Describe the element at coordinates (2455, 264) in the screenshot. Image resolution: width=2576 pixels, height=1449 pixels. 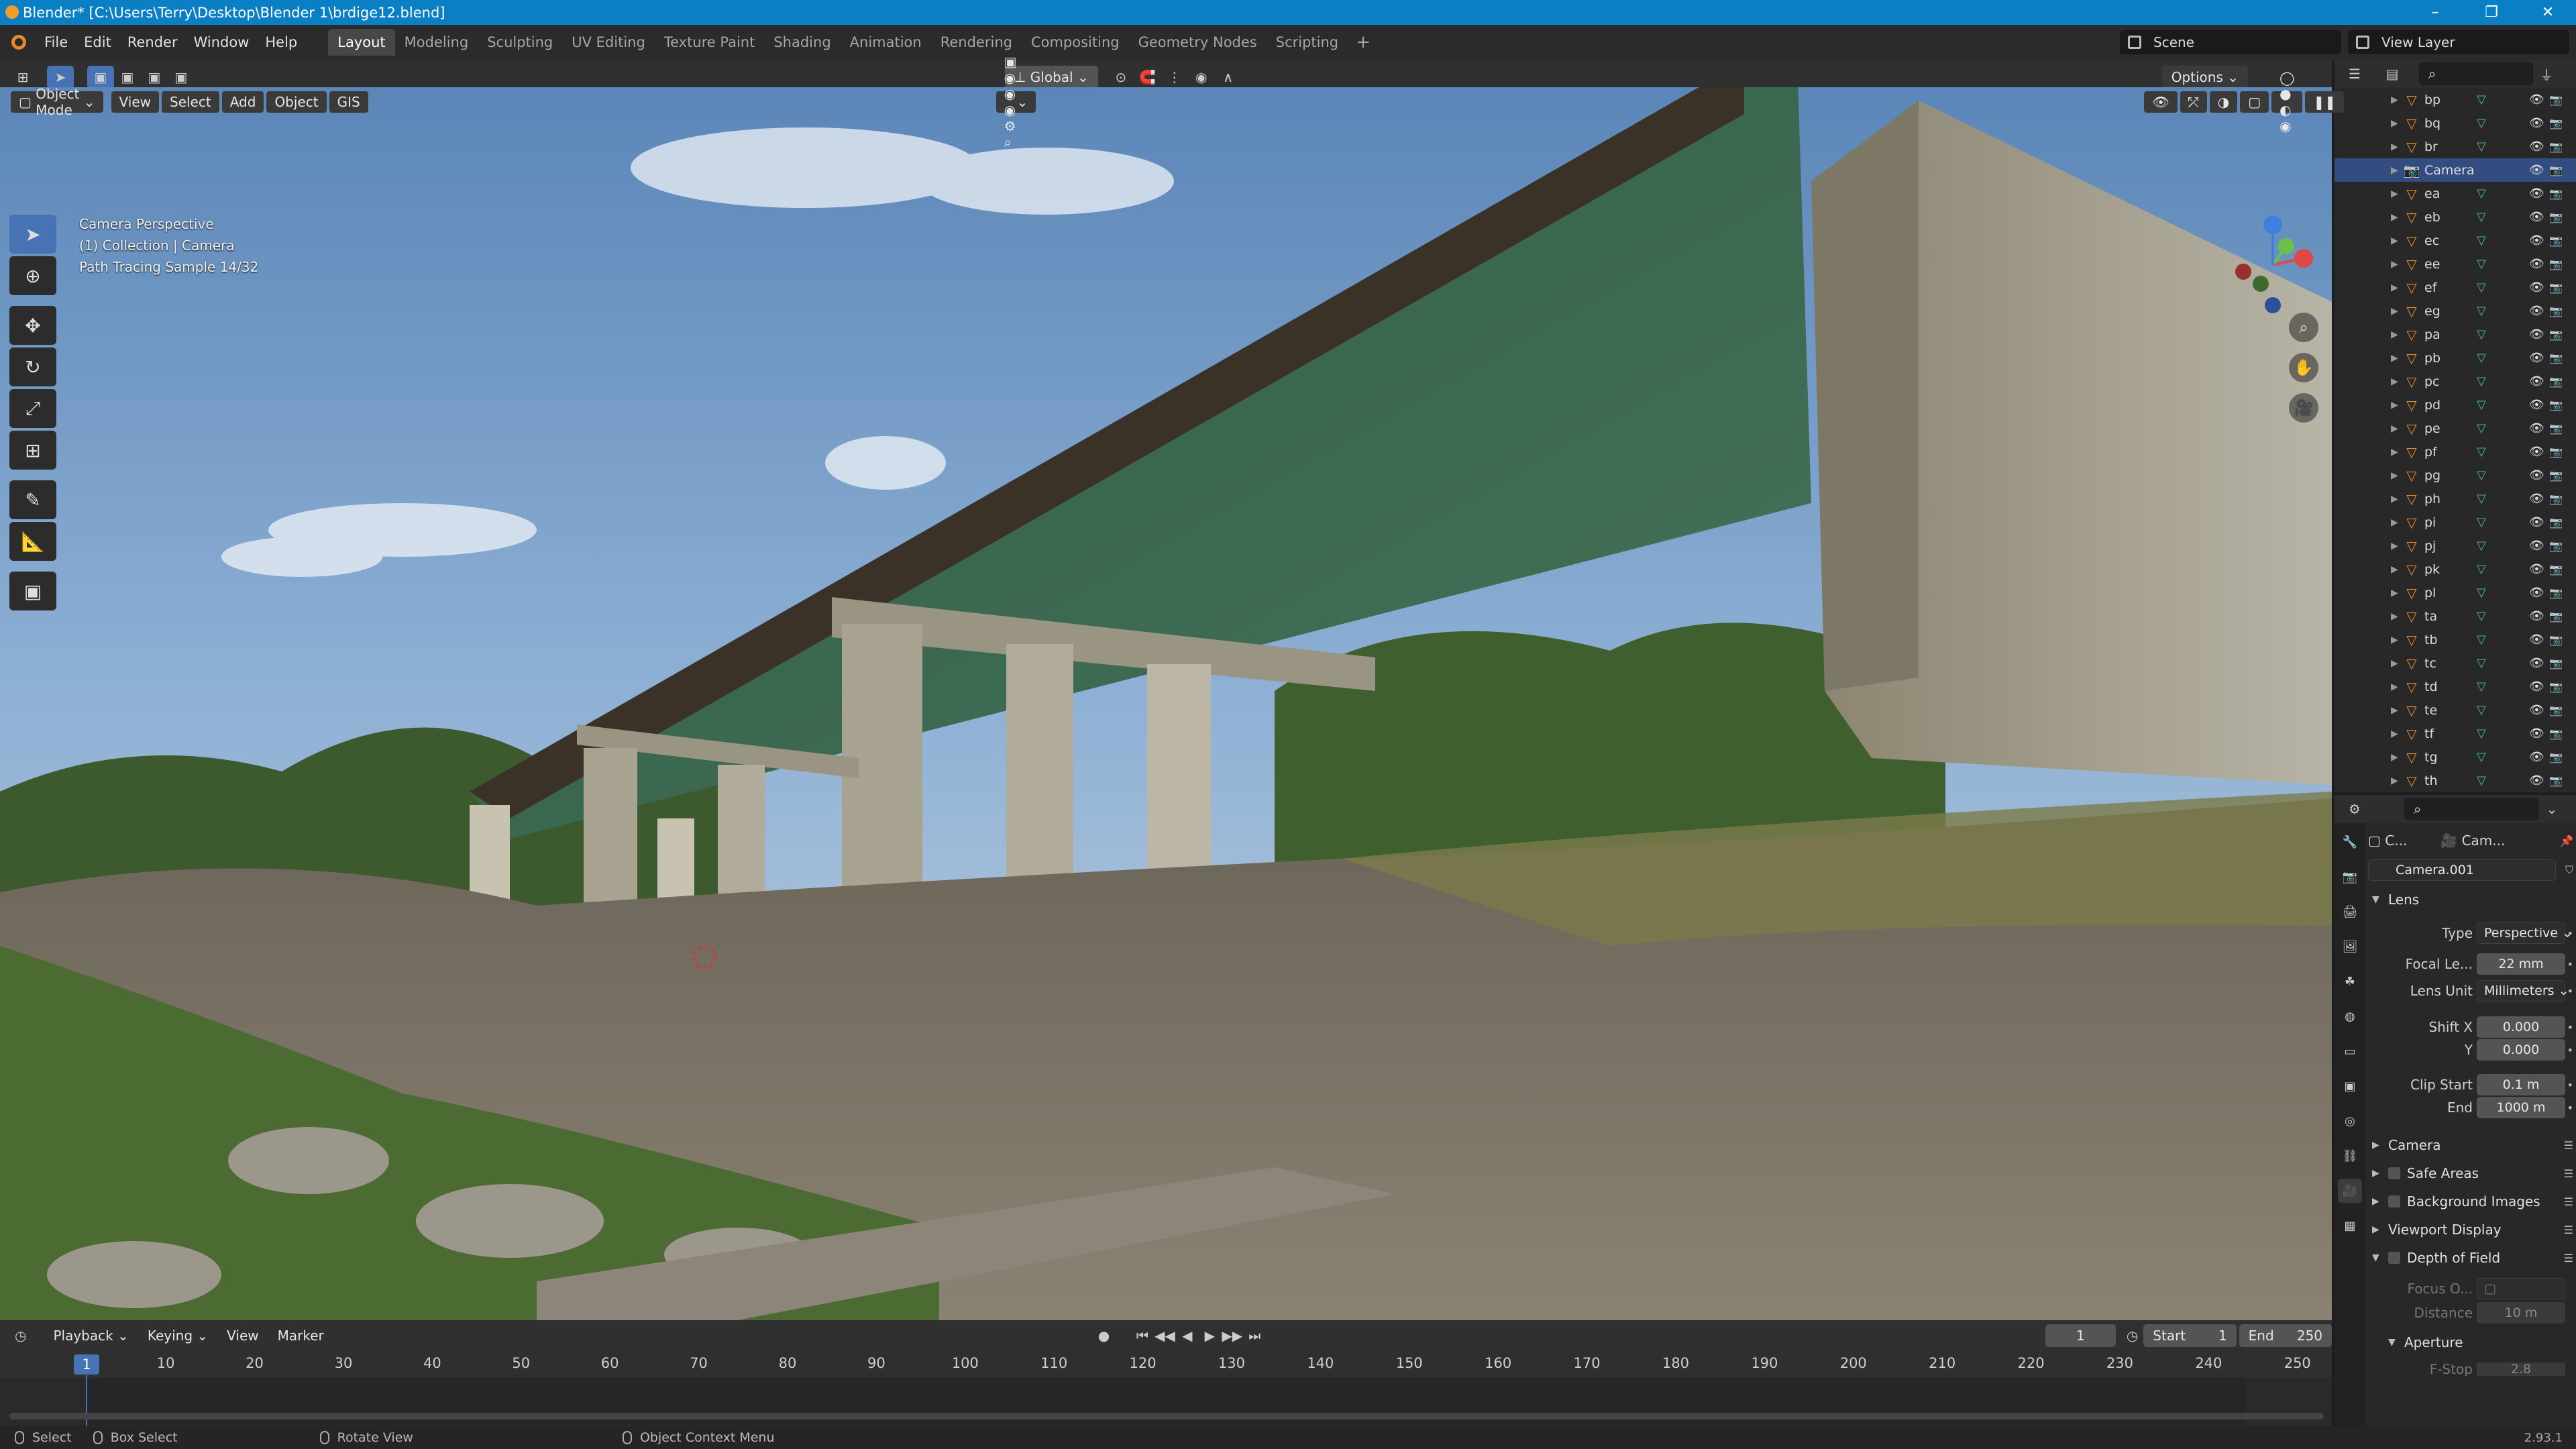
I see `outliner-row: ▶ ▽ ee ▽ 👁 📷` at that location.